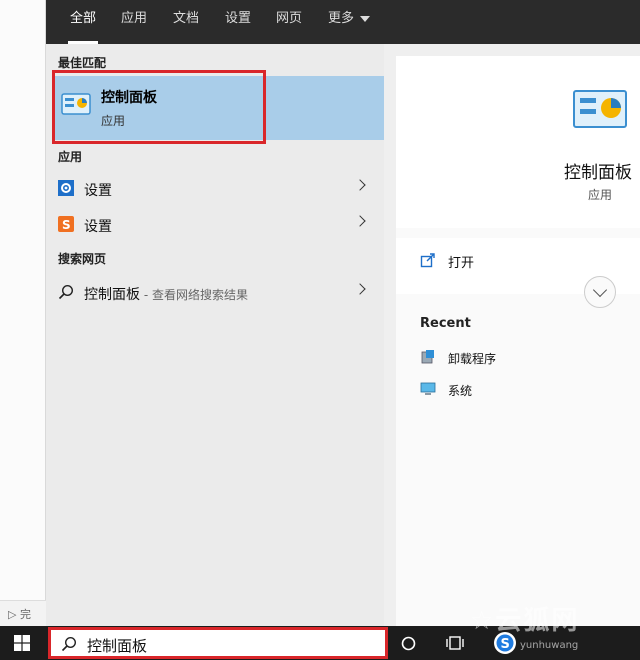 This screenshot has width=640, height=660. What do you see at coordinates (12, 614) in the screenshot?
I see `play-icon: ▷` at bounding box center [12, 614].